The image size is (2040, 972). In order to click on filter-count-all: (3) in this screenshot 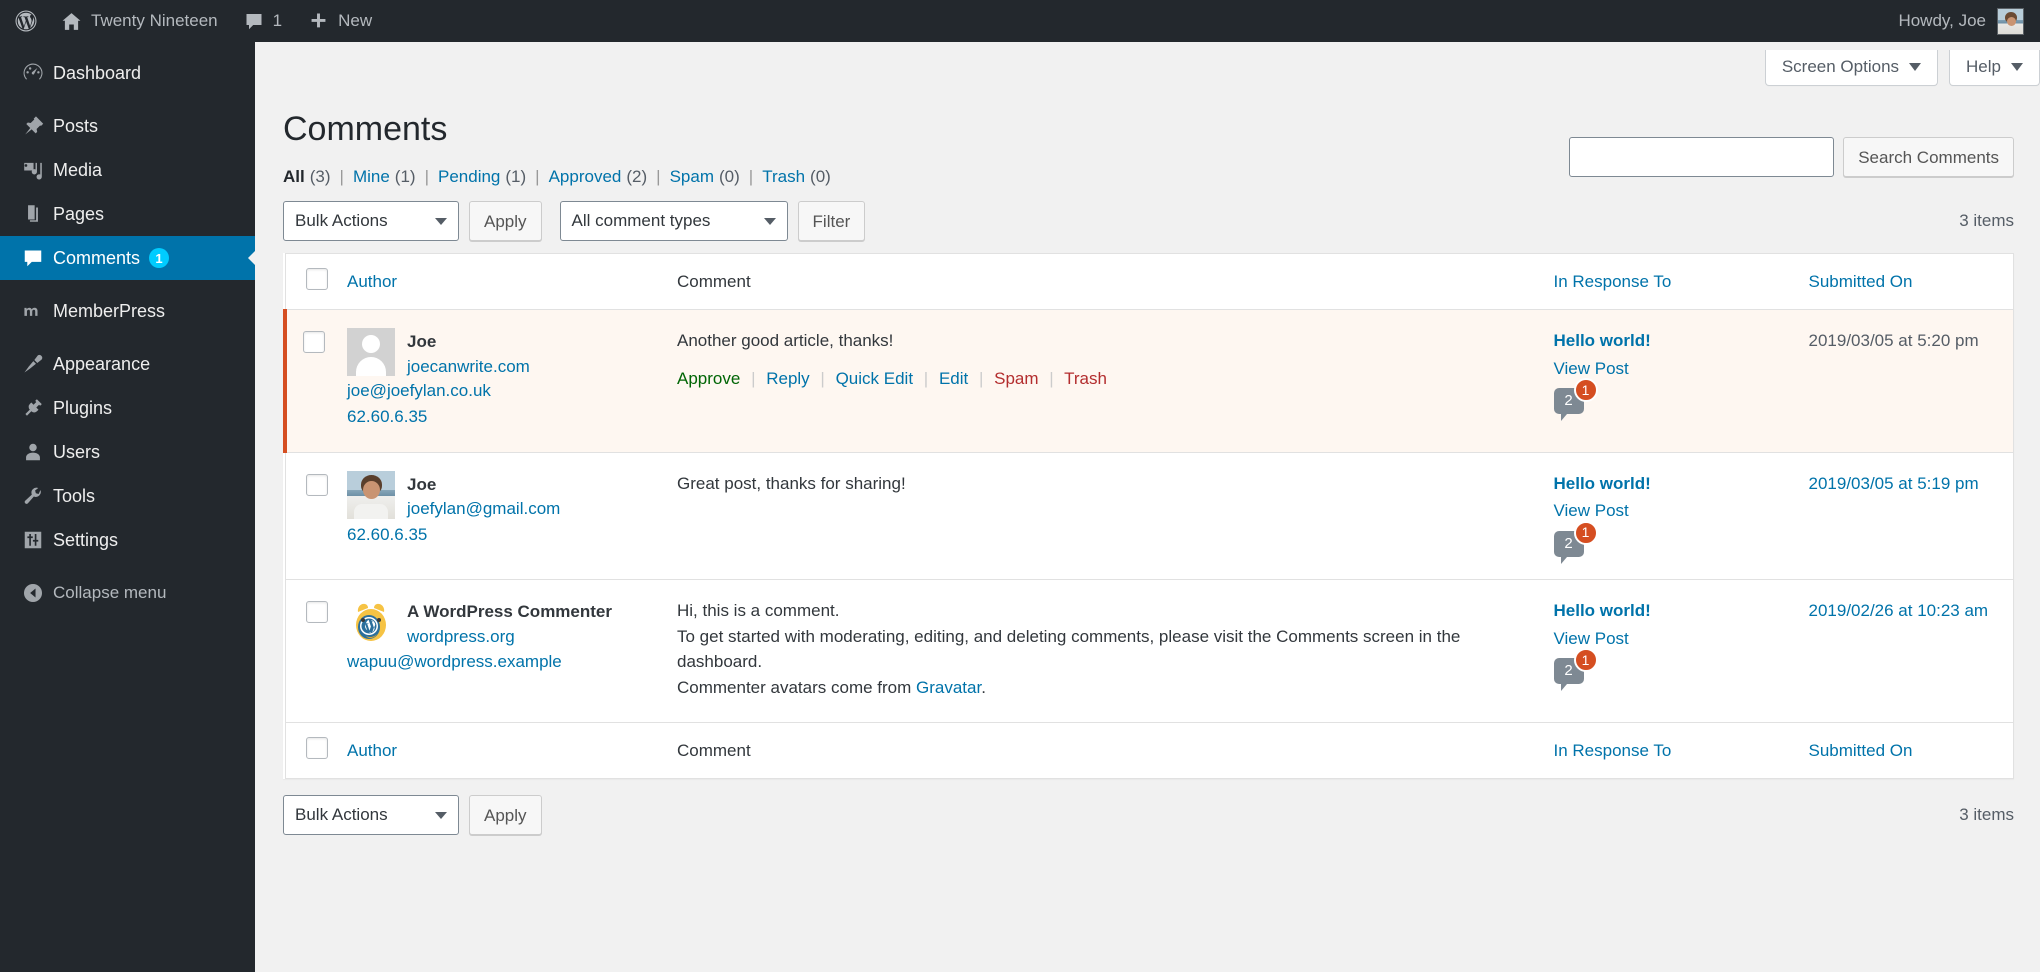, I will do `click(320, 177)`.